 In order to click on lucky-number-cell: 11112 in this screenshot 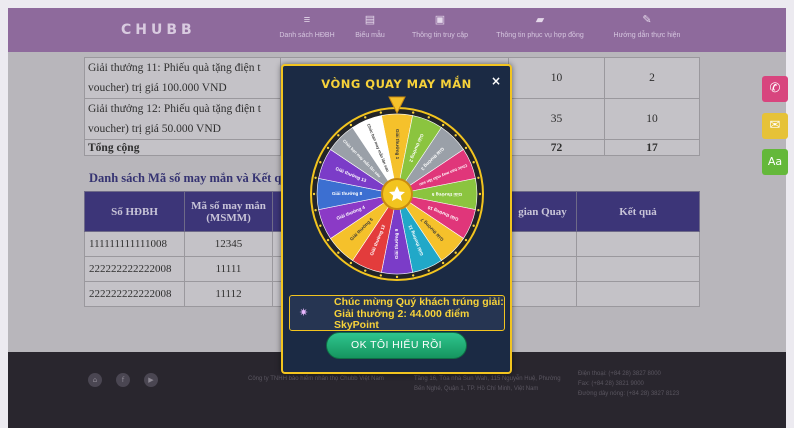, I will do `click(228, 294)`.